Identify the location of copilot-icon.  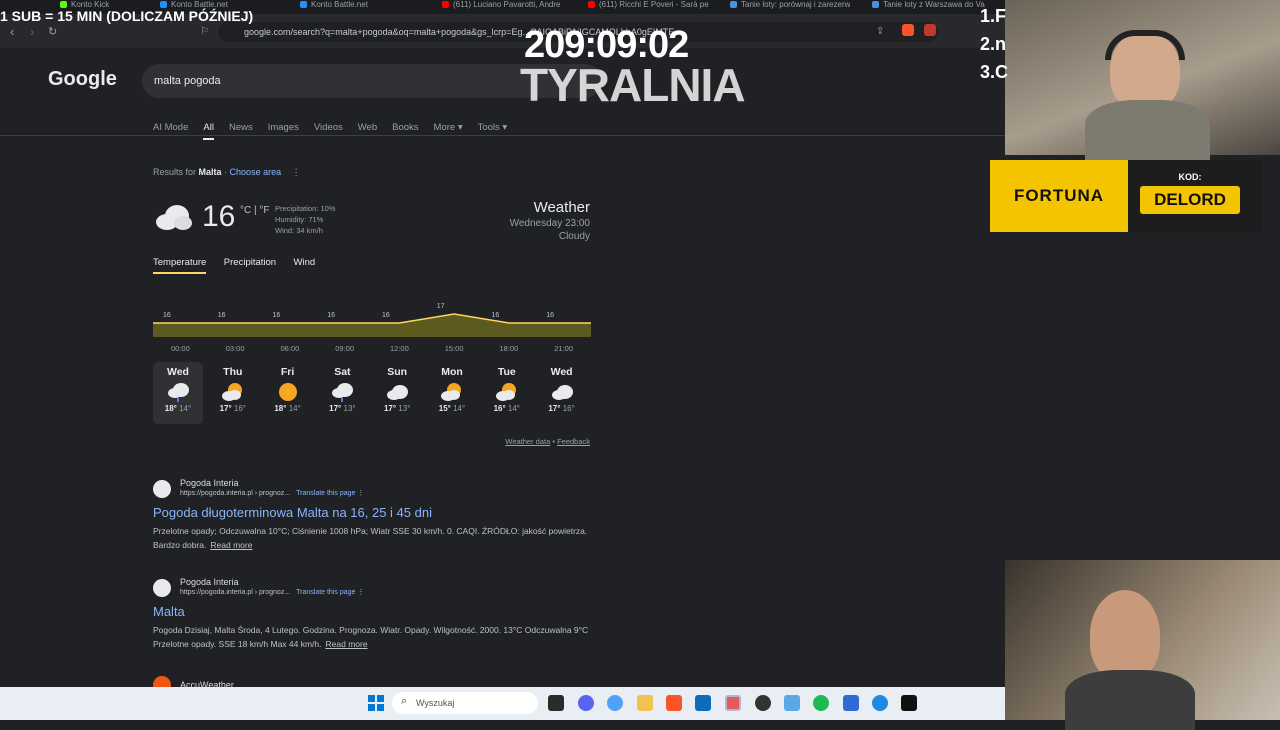
(615, 703).